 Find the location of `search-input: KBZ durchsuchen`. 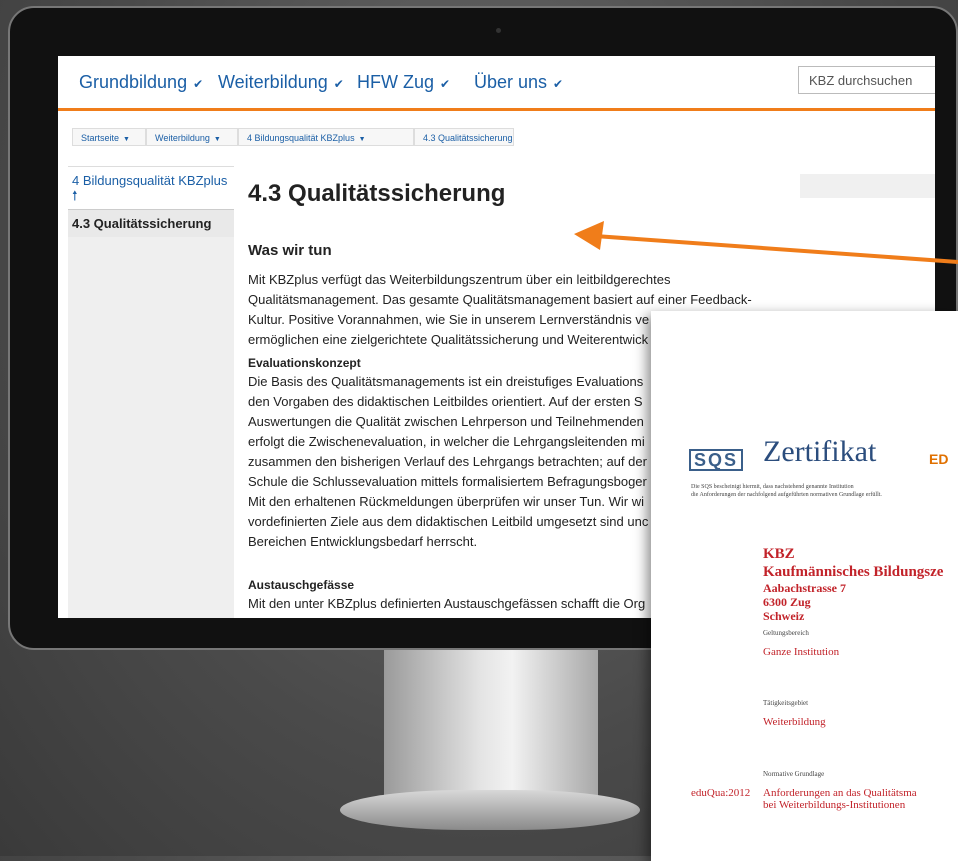

search-input: KBZ durchsuchen is located at coordinates (866, 80).